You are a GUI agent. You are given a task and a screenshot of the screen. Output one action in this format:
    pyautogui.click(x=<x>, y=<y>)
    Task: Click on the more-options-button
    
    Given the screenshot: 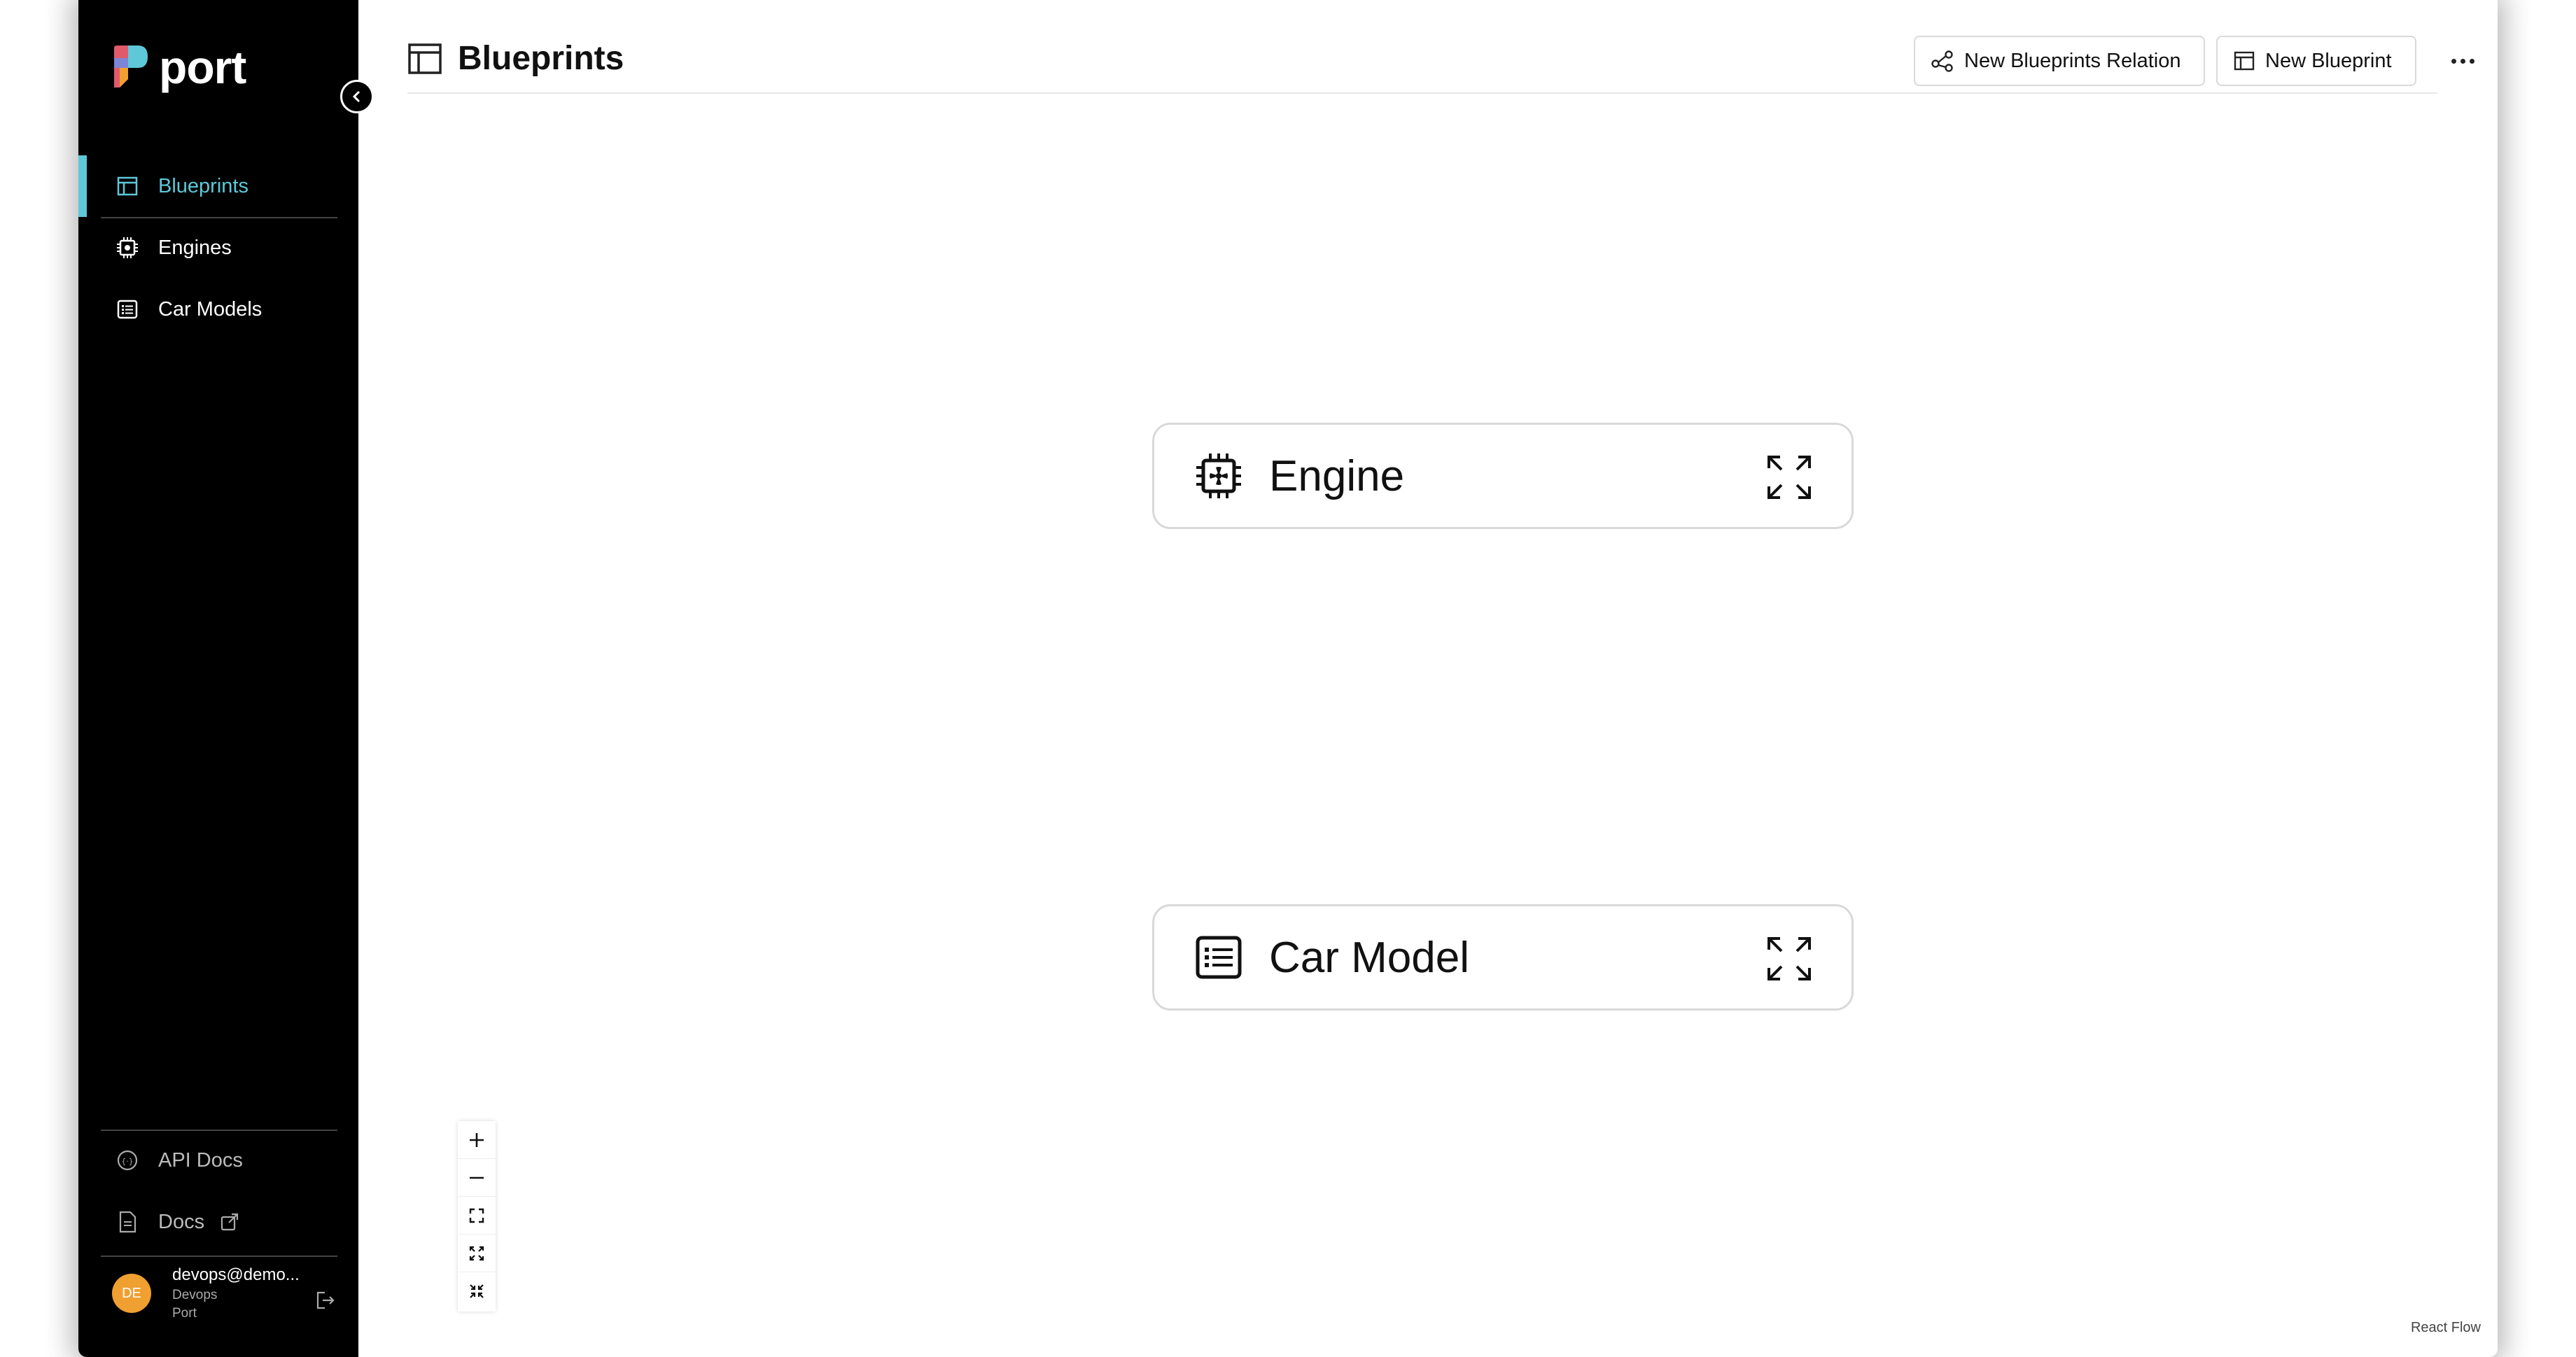 What is the action you would take?
    pyautogui.click(x=2462, y=61)
    